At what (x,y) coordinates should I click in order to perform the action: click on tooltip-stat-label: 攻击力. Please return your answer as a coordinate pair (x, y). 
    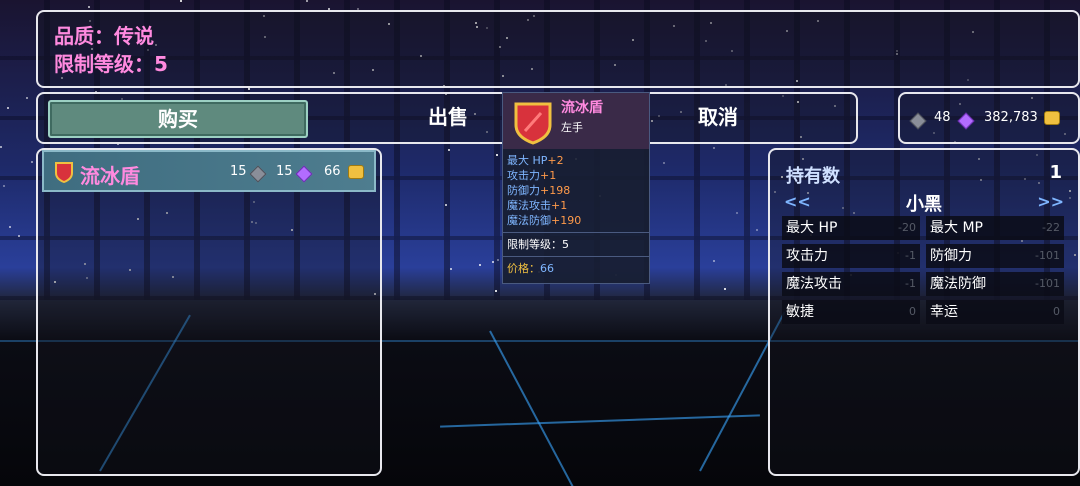
    Looking at the image, I should click on (523, 175).